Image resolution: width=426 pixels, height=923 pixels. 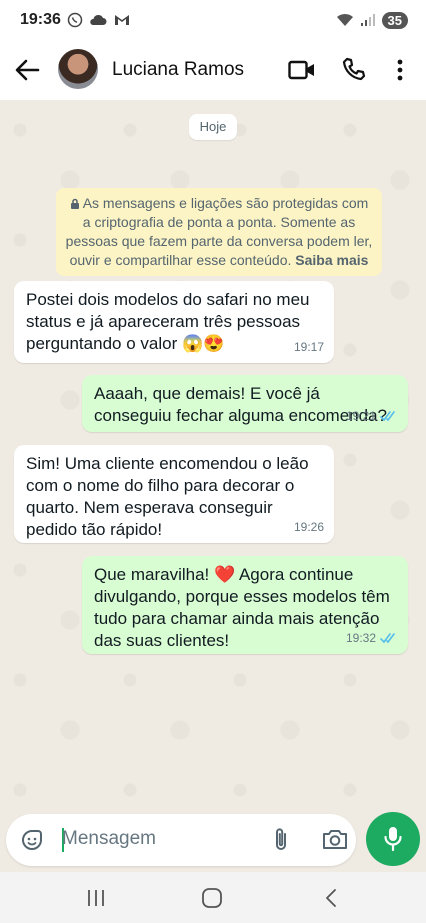 I want to click on battery-indicator: 35, so click(x=394, y=20).